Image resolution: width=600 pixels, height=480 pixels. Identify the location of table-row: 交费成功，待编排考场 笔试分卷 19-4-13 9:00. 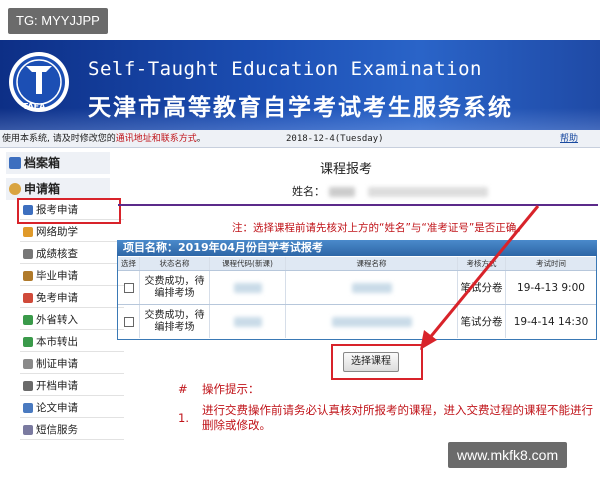
(357, 287).